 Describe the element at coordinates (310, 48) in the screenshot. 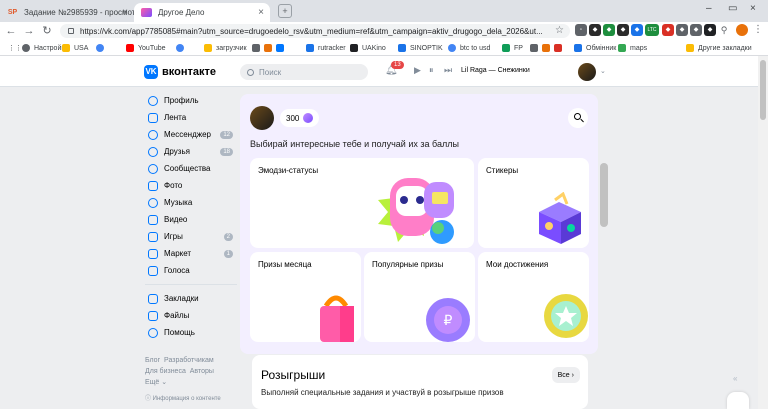

I see `rutracker-icon` at that location.